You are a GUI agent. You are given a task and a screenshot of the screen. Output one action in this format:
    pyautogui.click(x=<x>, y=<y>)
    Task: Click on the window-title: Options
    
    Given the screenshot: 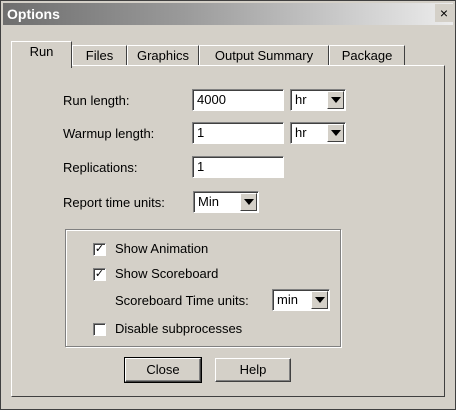 What is the action you would take?
    pyautogui.click(x=33, y=14)
    